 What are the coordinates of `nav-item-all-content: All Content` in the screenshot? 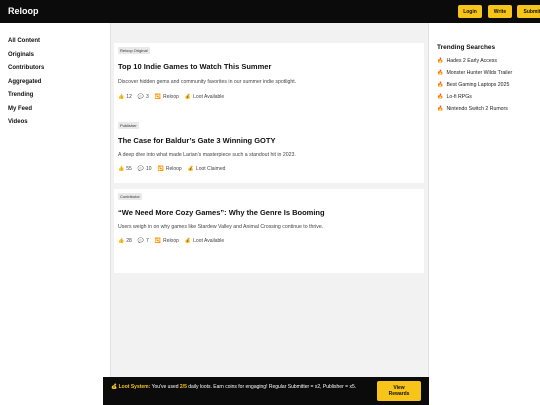 It's located at (53, 44).